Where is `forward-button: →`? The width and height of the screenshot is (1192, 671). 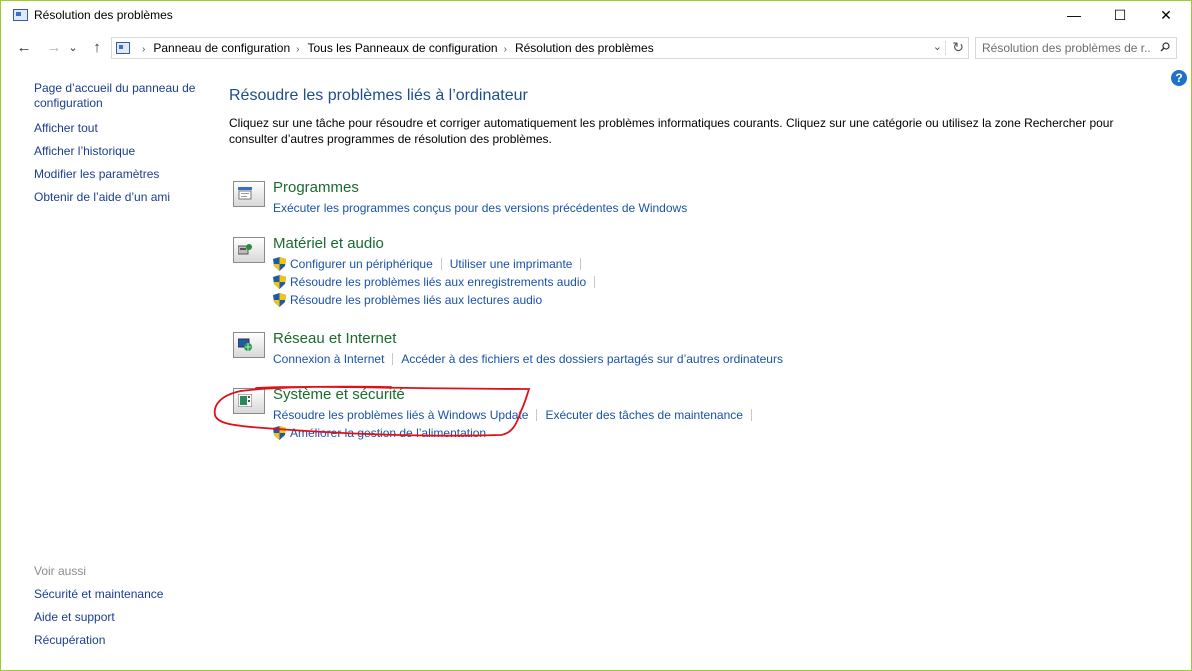 forward-button: → is located at coordinates (54, 48).